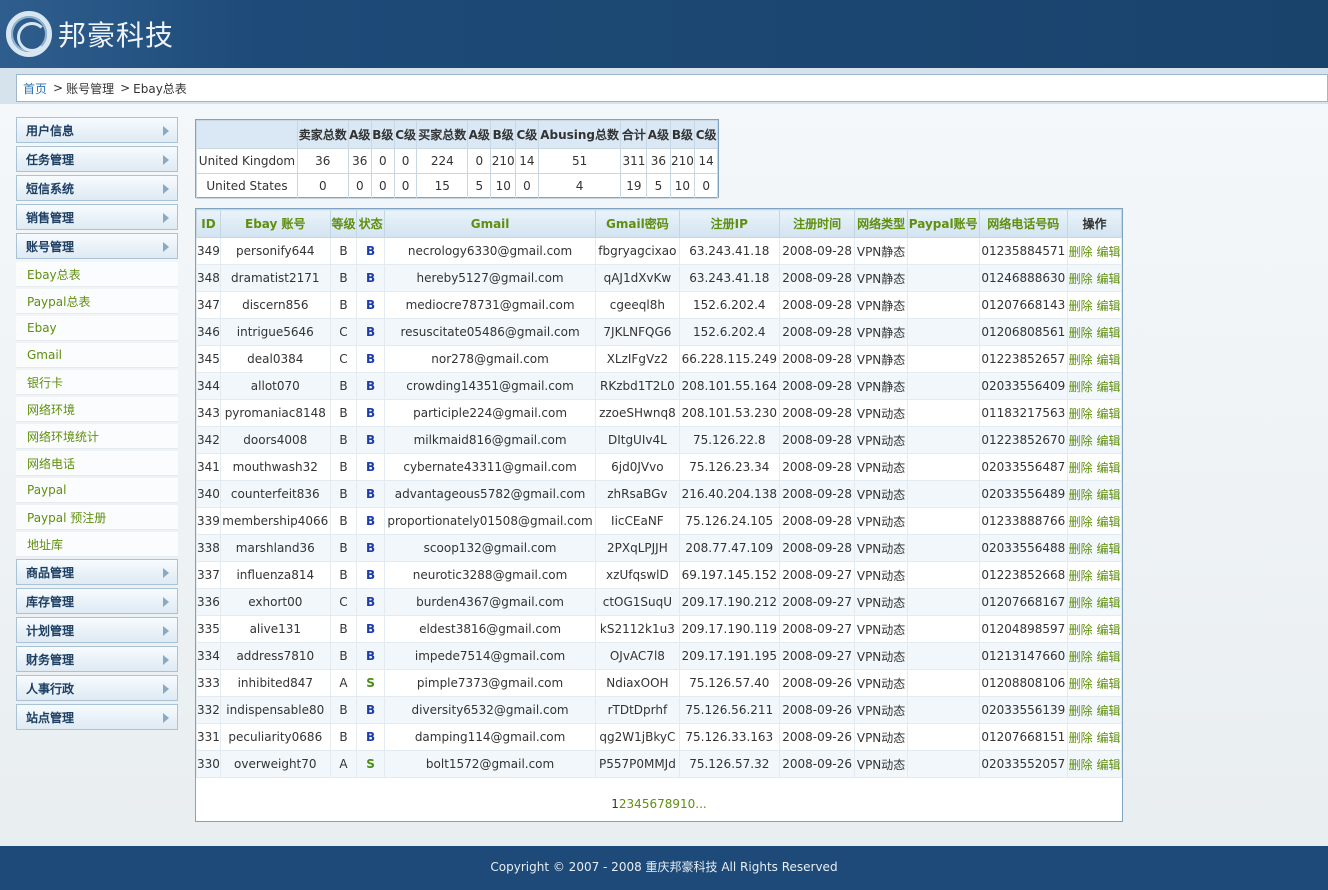 This screenshot has height=890, width=1328. I want to click on column-header: Gmail, so click(490, 223).